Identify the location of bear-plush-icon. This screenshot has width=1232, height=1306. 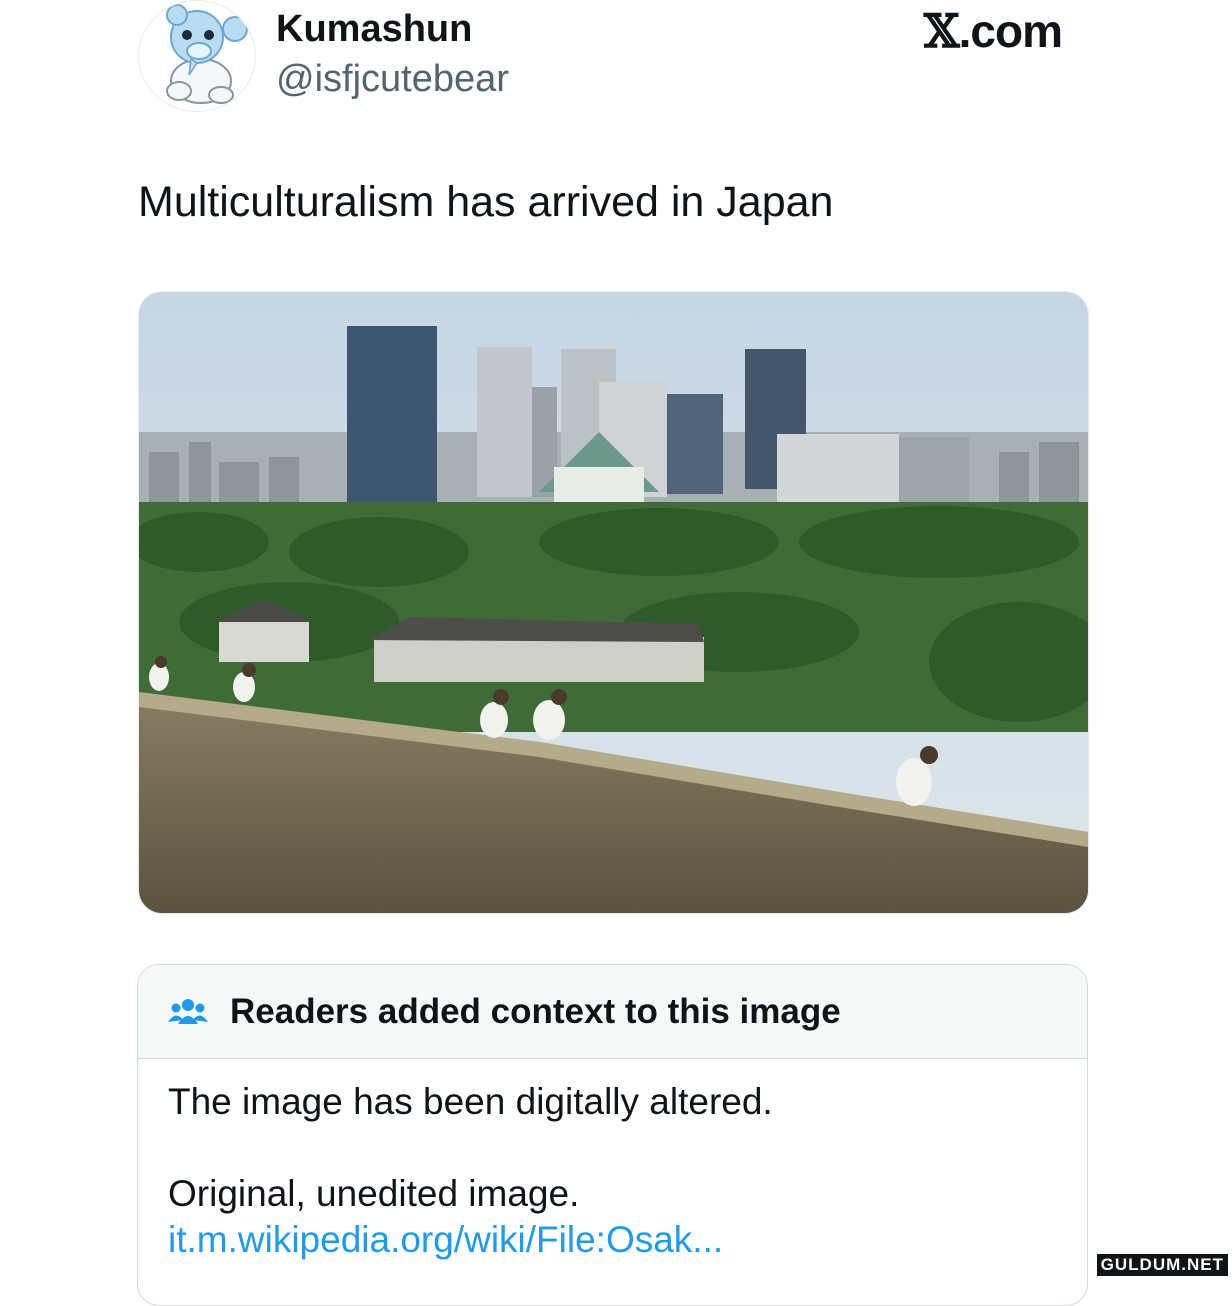
(207, 54).